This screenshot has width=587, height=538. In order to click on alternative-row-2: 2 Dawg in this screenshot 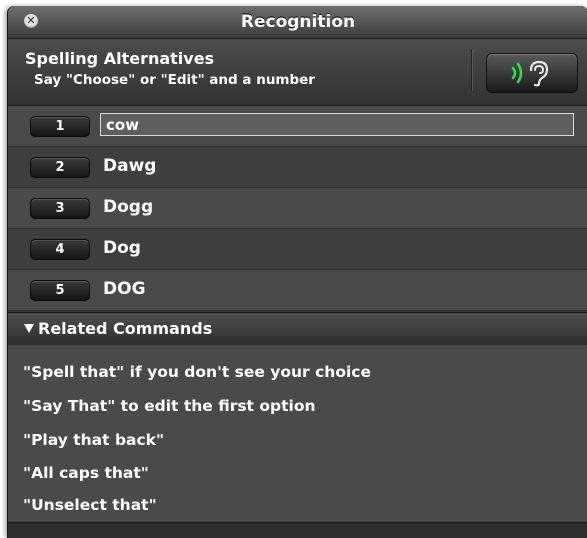, I will do `click(297, 167)`.